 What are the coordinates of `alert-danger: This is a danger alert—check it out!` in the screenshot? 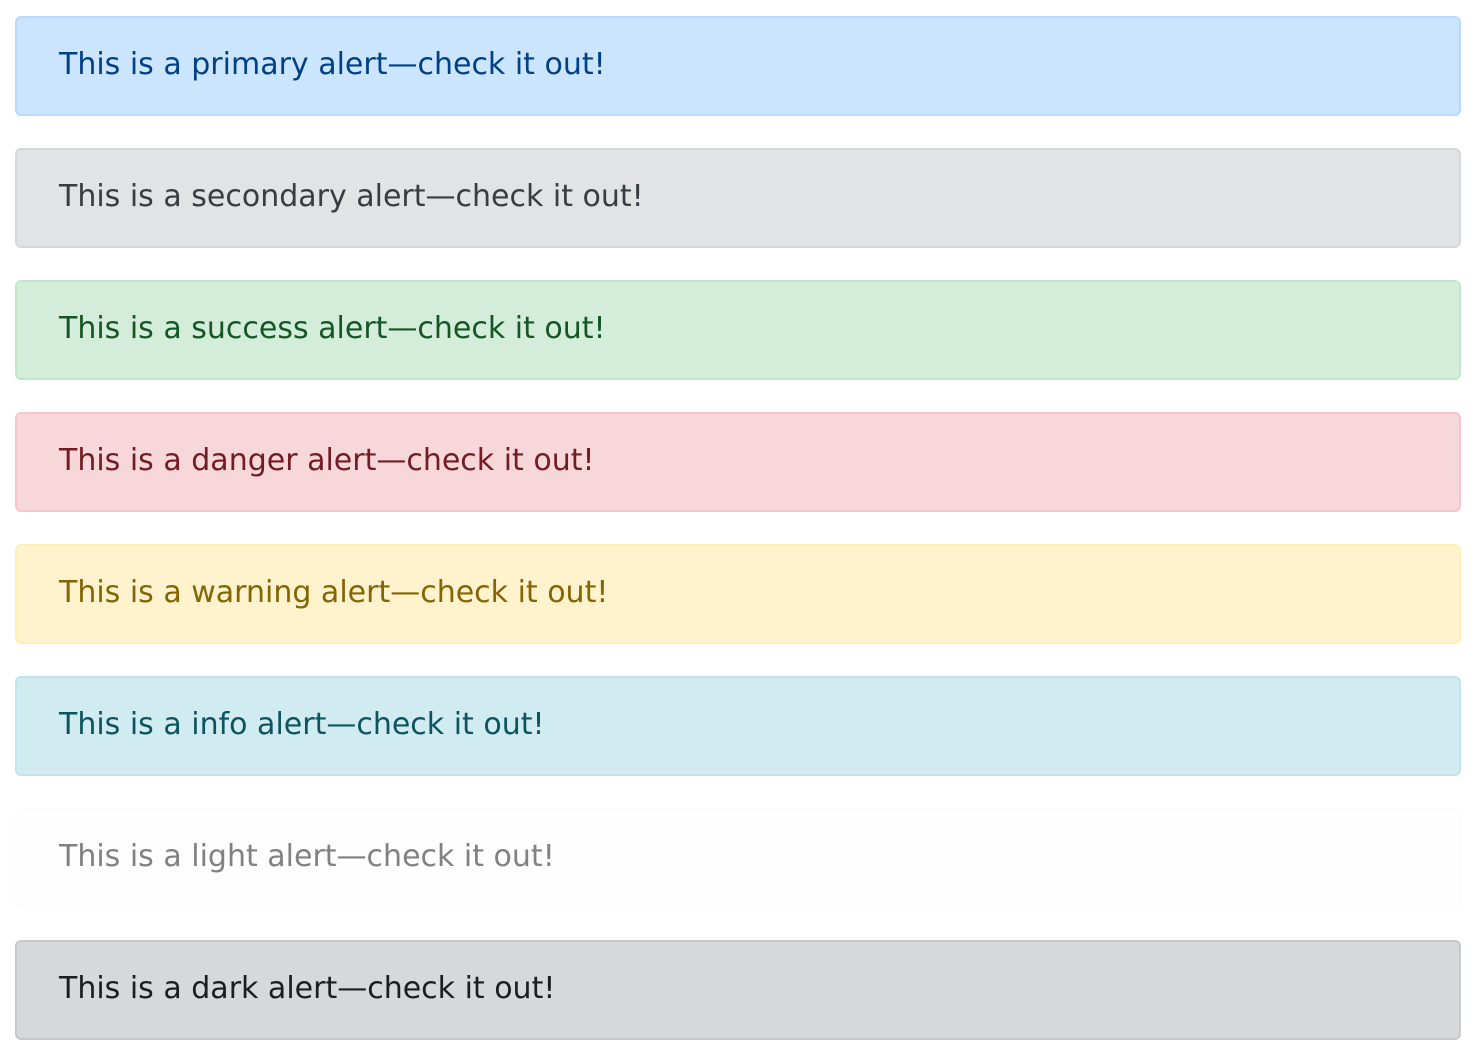 It's located at (738, 462).